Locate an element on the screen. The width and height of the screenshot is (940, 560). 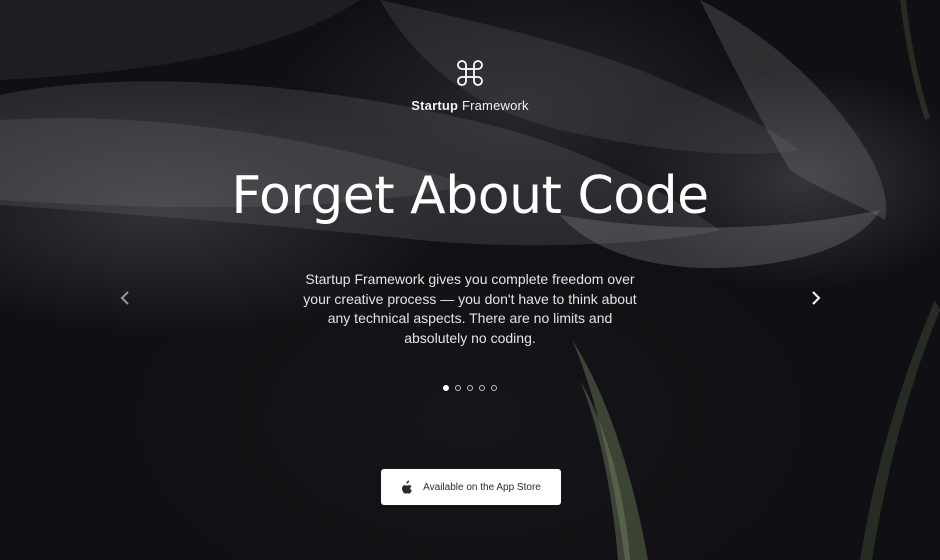
hero-headline: Forget About Code is located at coordinates (470, 196).